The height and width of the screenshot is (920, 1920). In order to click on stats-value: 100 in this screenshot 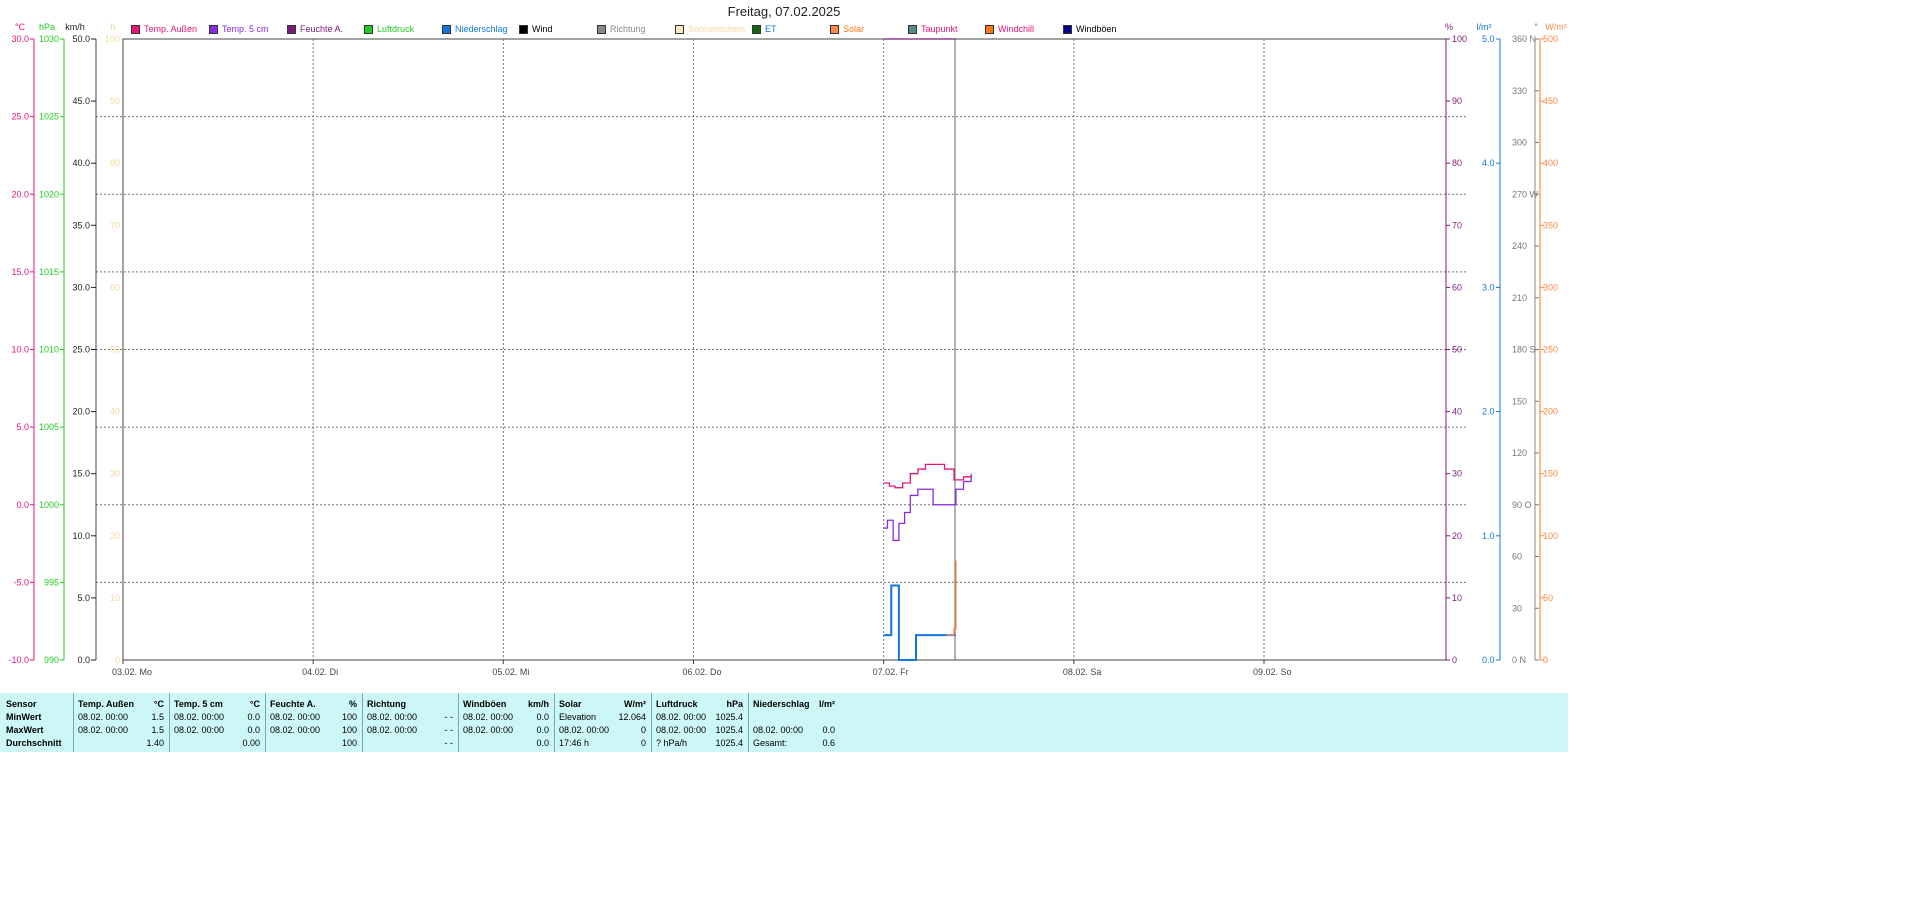, I will do `click(349, 730)`.